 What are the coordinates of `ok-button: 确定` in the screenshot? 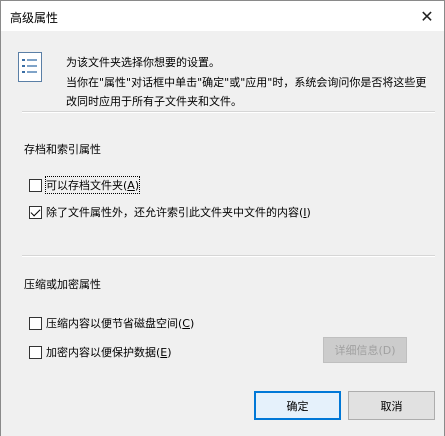 It's located at (297, 405).